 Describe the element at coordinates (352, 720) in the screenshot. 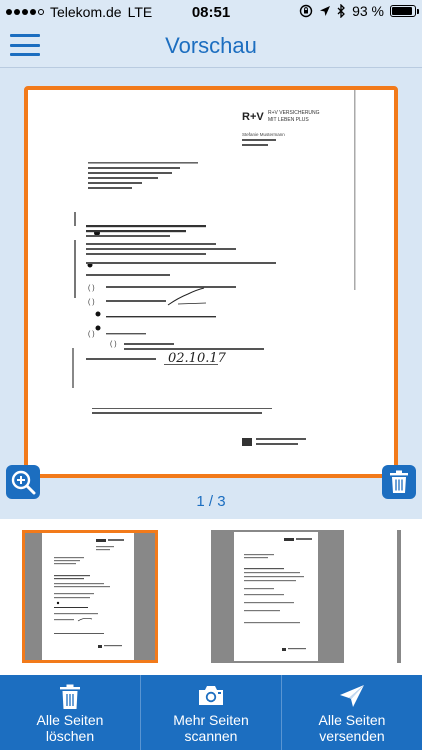

I see `send-all-label-1: Alle Seiten` at that location.